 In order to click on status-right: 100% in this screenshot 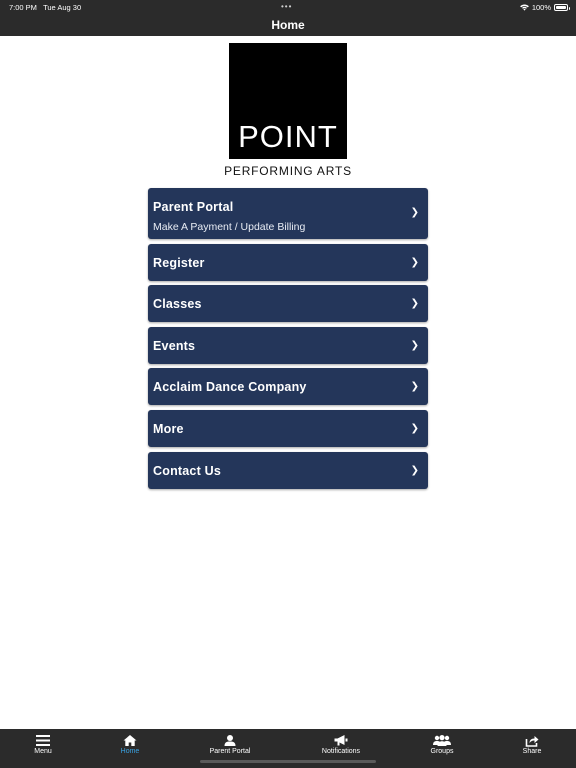, I will do `click(544, 7)`.